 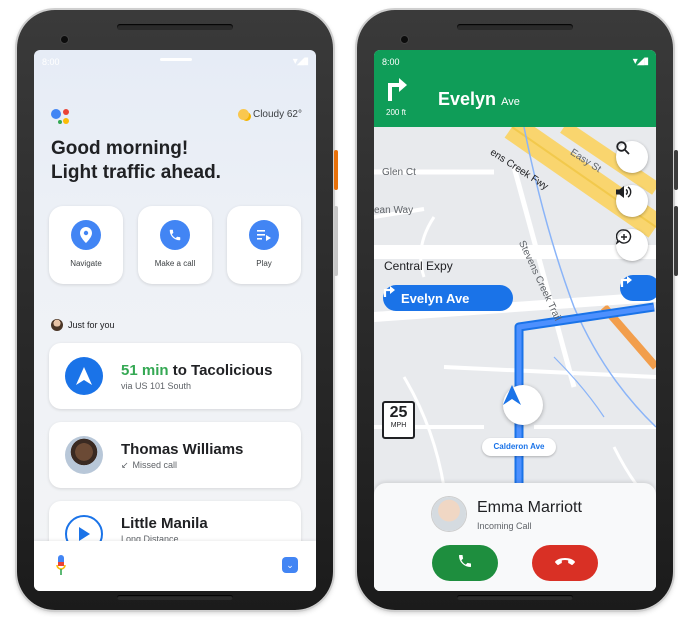 I want to click on turn-callout-evelyn: Evelyn Ave, so click(x=448, y=298).